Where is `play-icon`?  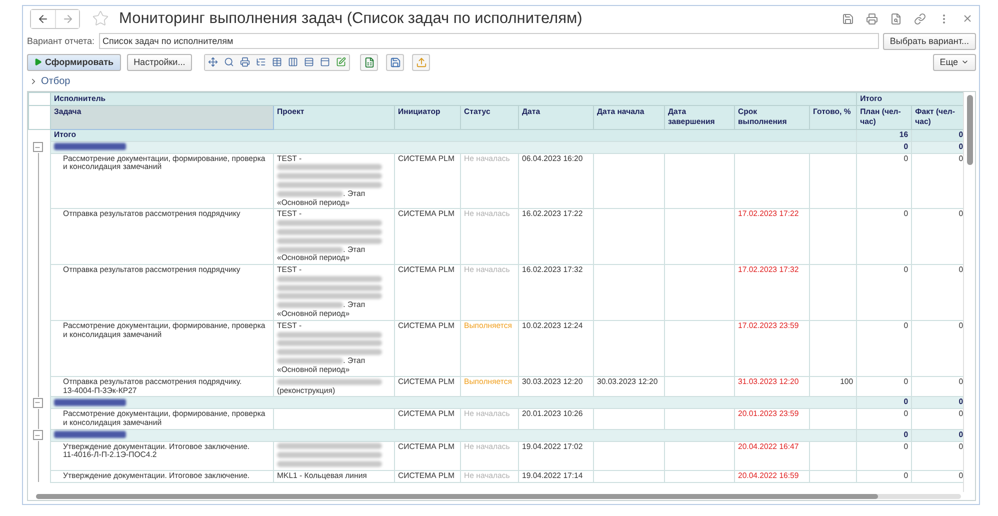
play-icon is located at coordinates (38, 62).